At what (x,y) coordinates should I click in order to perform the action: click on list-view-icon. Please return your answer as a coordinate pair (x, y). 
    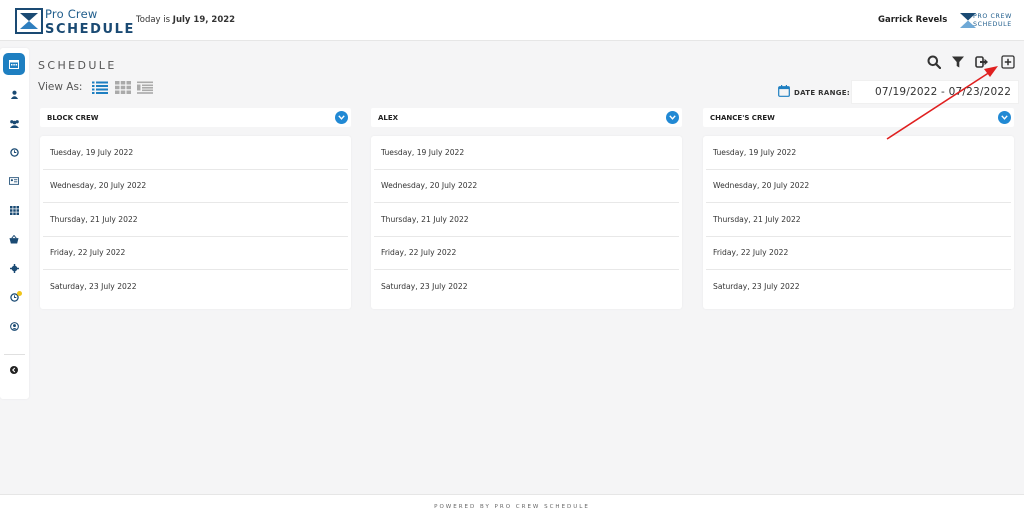
    Looking at the image, I should click on (100, 87).